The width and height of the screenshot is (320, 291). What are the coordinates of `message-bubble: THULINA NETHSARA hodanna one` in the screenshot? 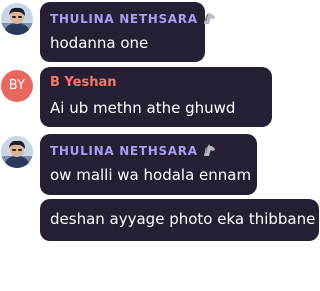 It's located at (127, 32).